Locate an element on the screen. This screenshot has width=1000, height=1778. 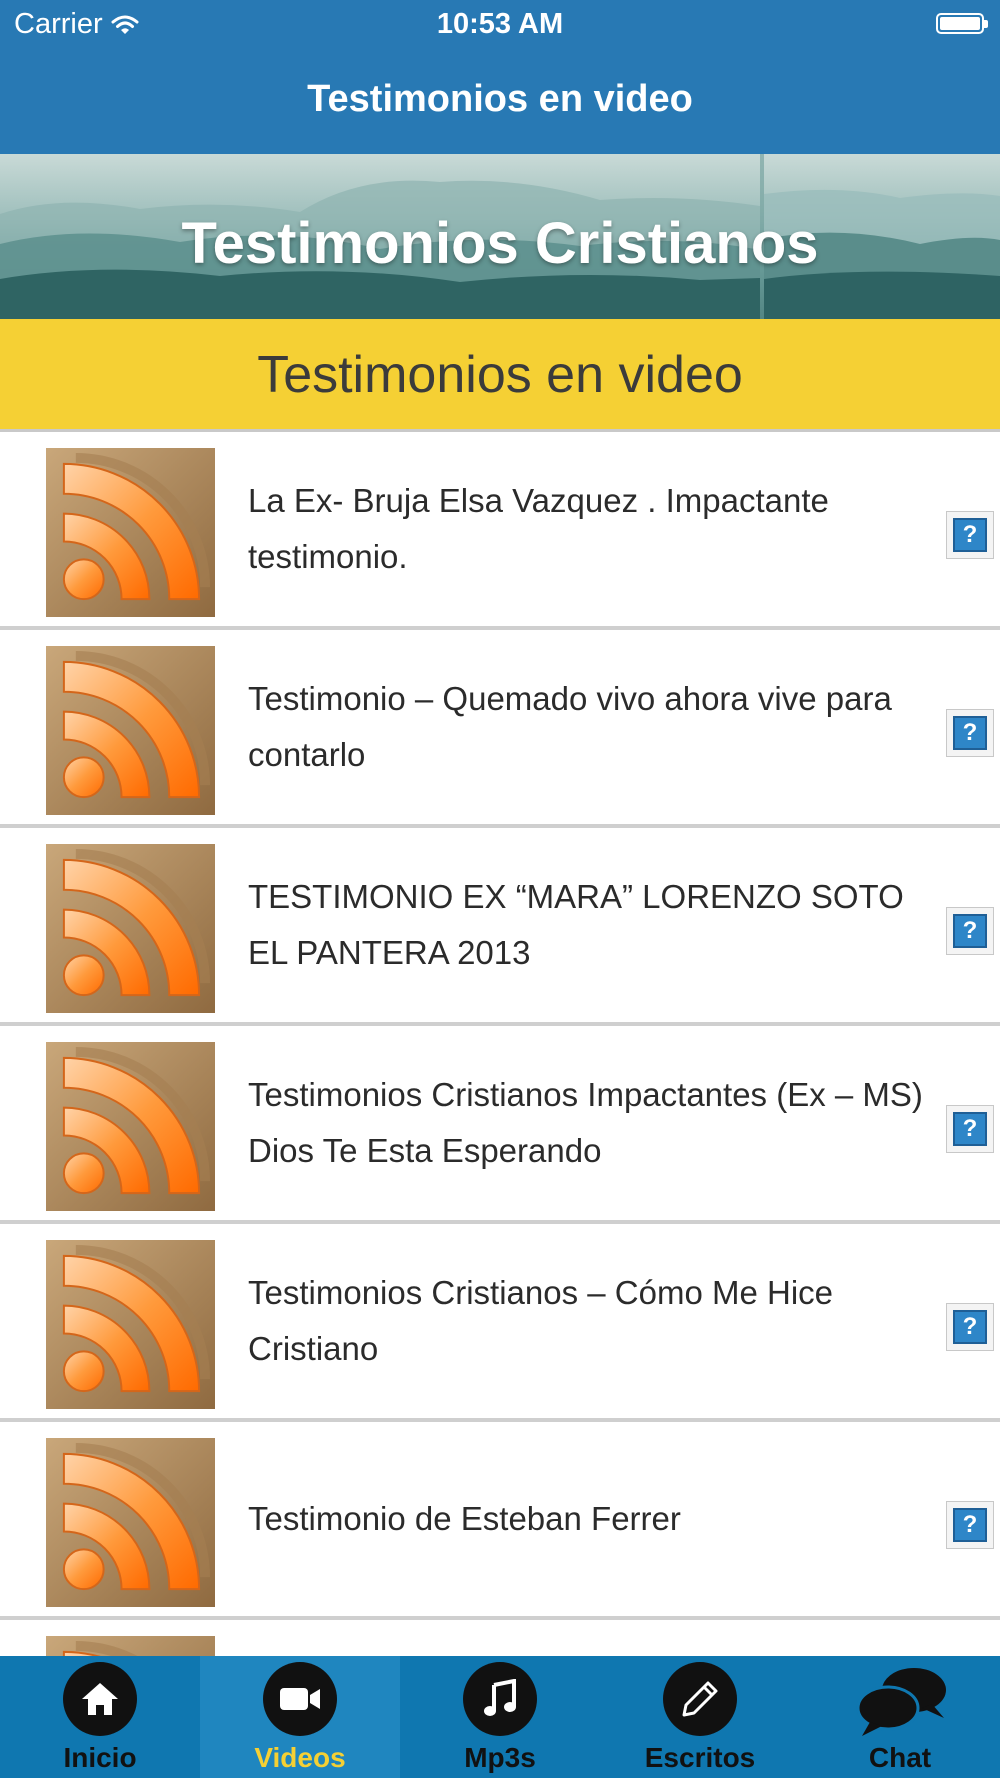
tab-inicio: Inicio is located at coordinates (100, 1717).